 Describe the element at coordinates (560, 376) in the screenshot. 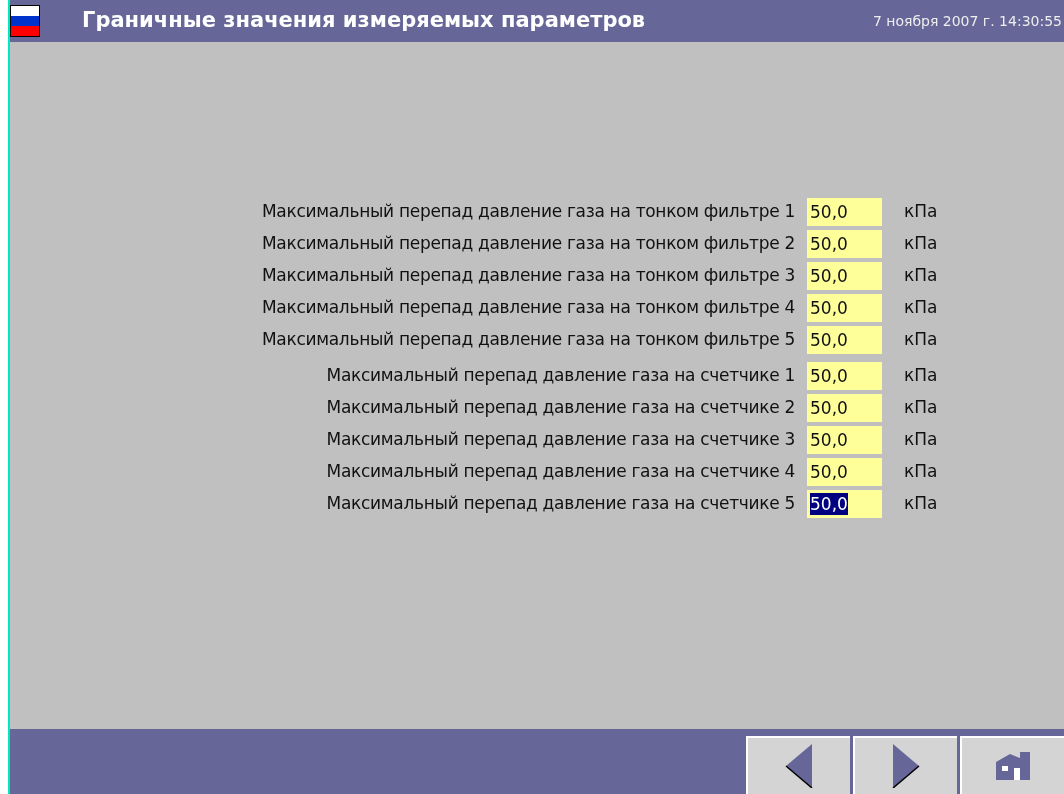

I see `parameter-label: Максимальный перепад давление газа на счетчике 1` at that location.